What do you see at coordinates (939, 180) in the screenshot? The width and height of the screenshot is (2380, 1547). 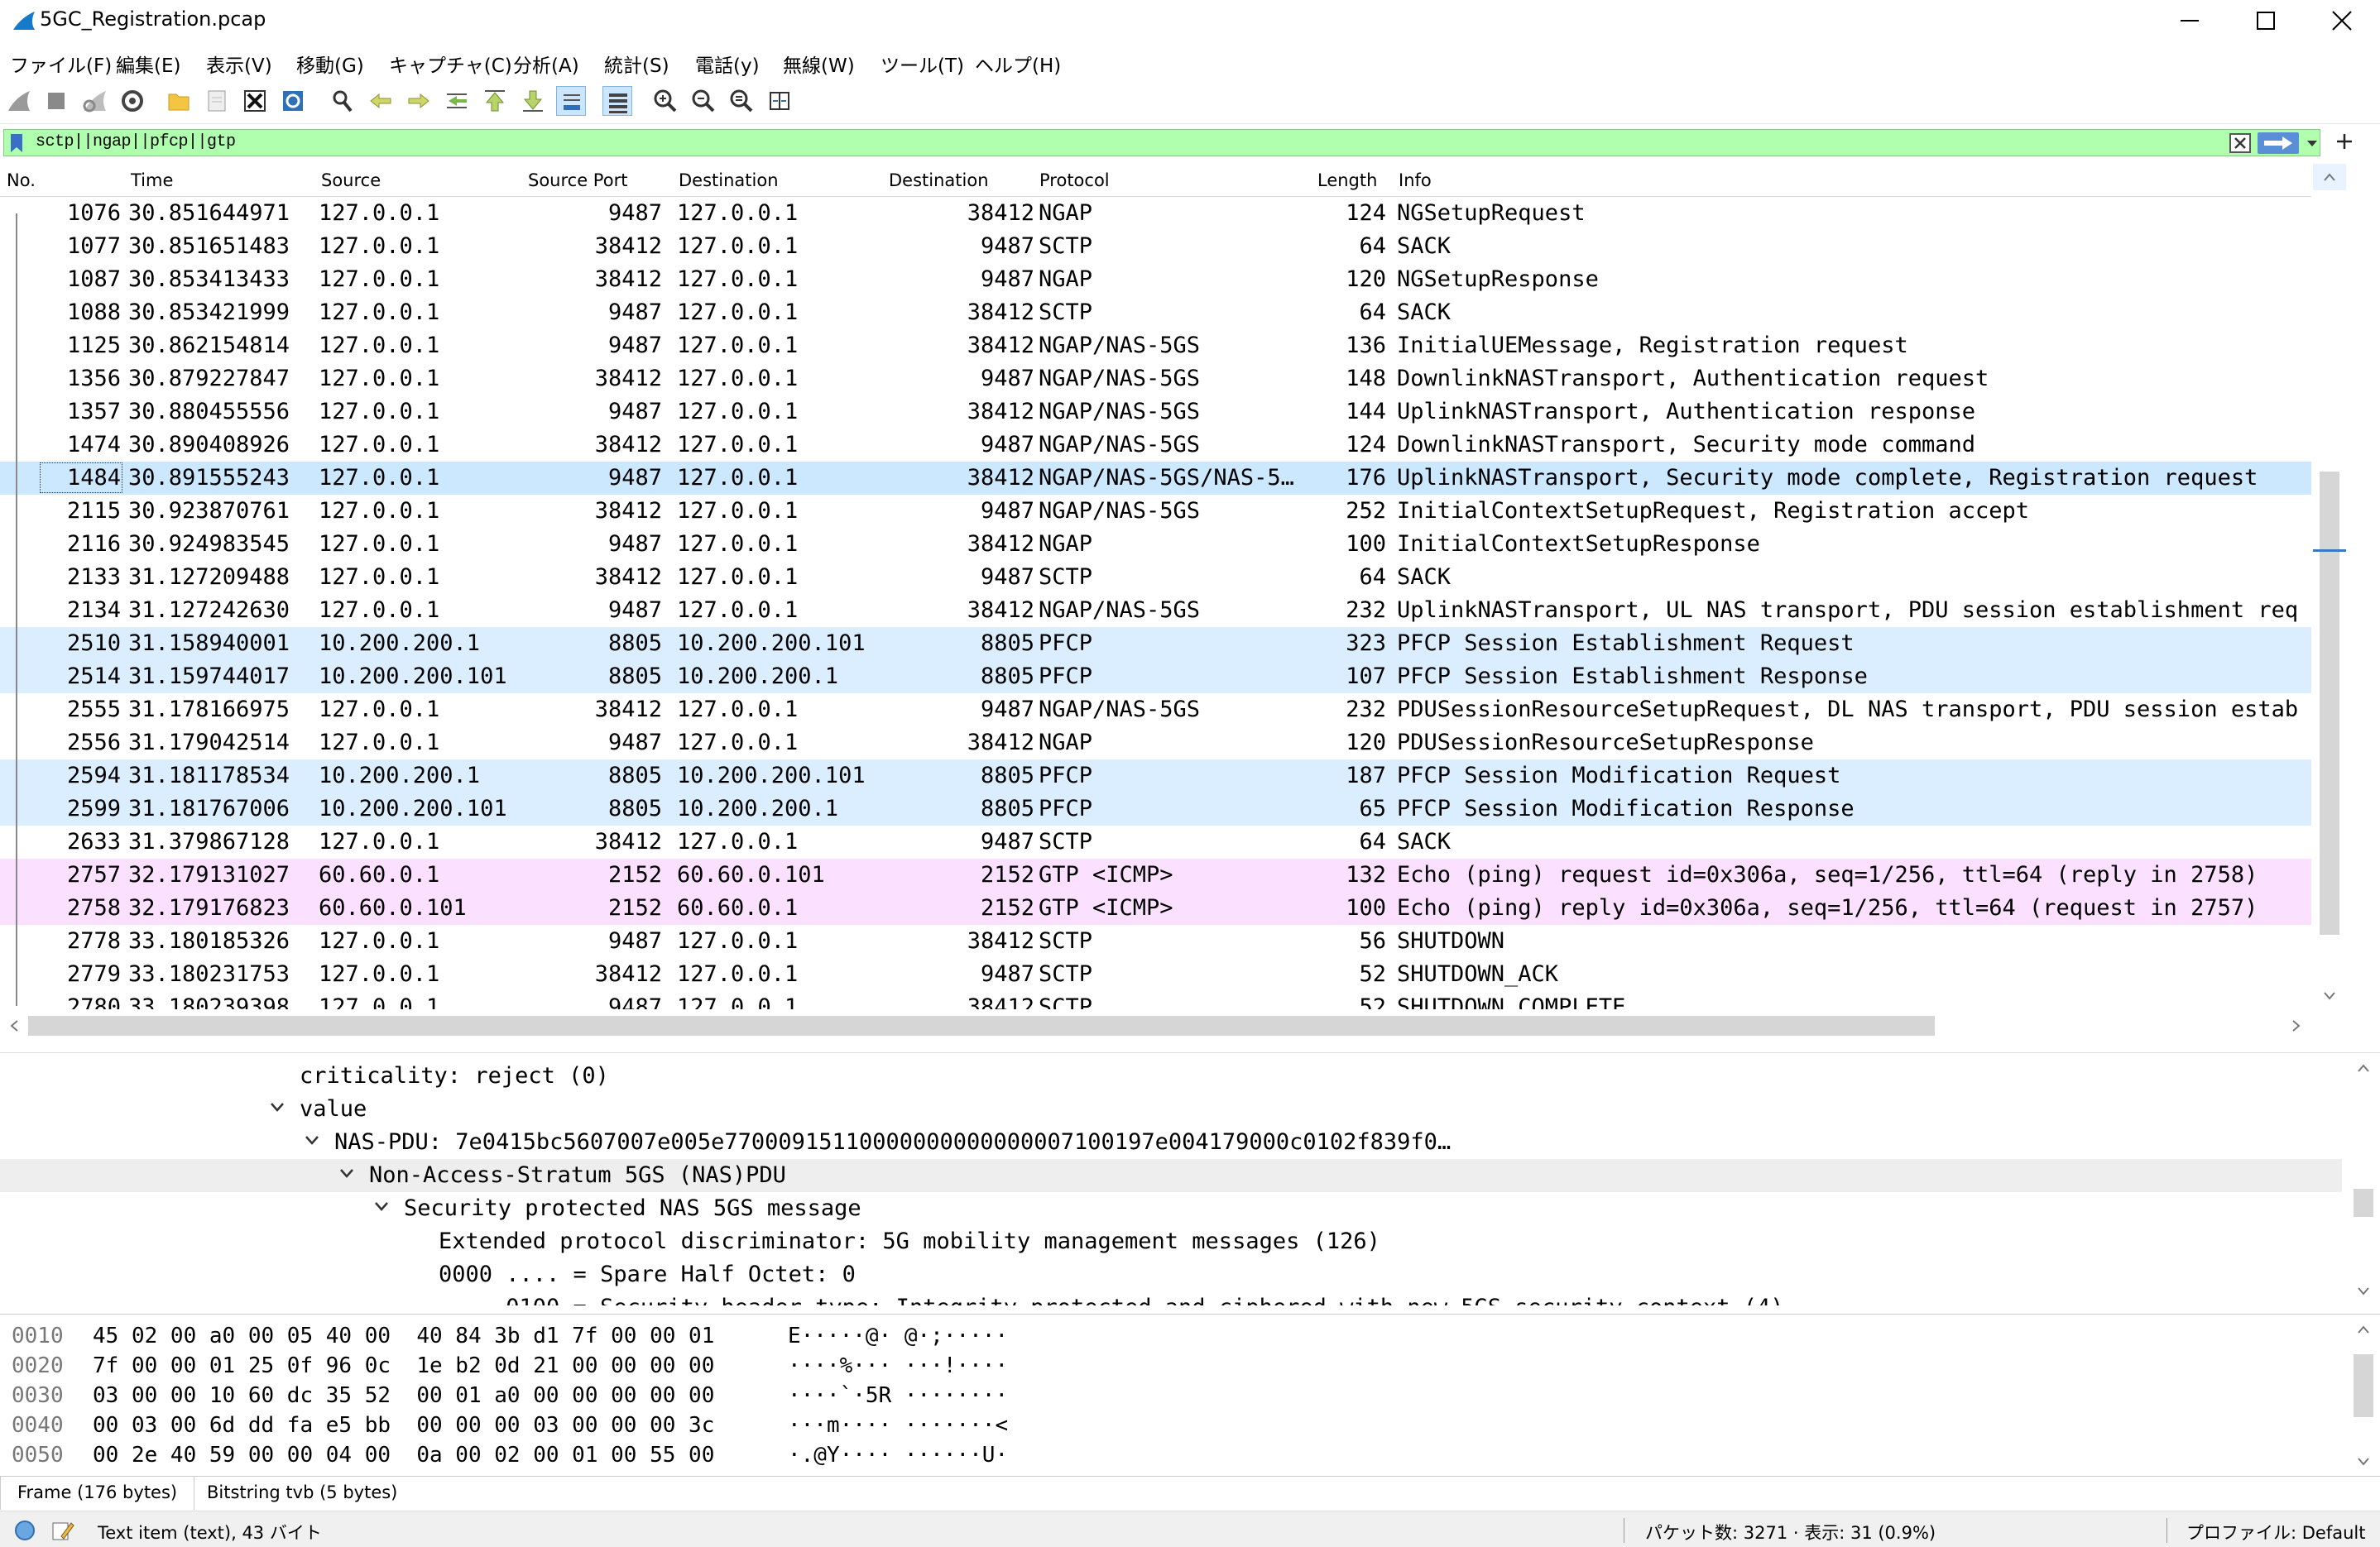 I see `column-header-destination-port: Destination` at bounding box center [939, 180].